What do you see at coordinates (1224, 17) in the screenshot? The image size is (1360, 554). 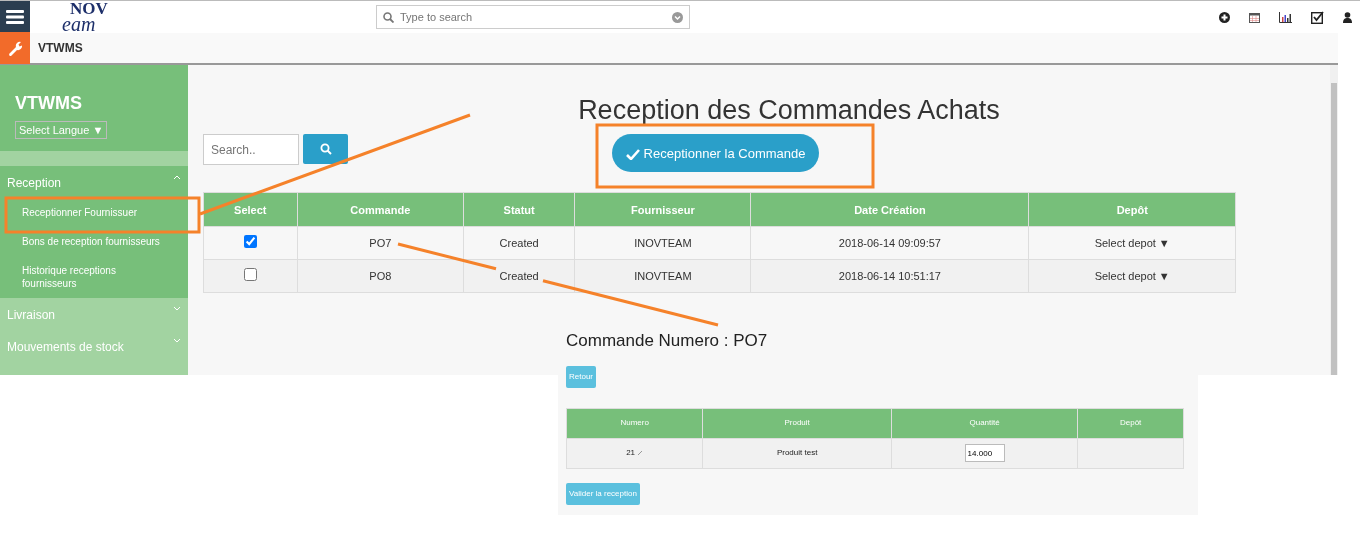 I see `plus-icon` at bounding box center [1224, 17].